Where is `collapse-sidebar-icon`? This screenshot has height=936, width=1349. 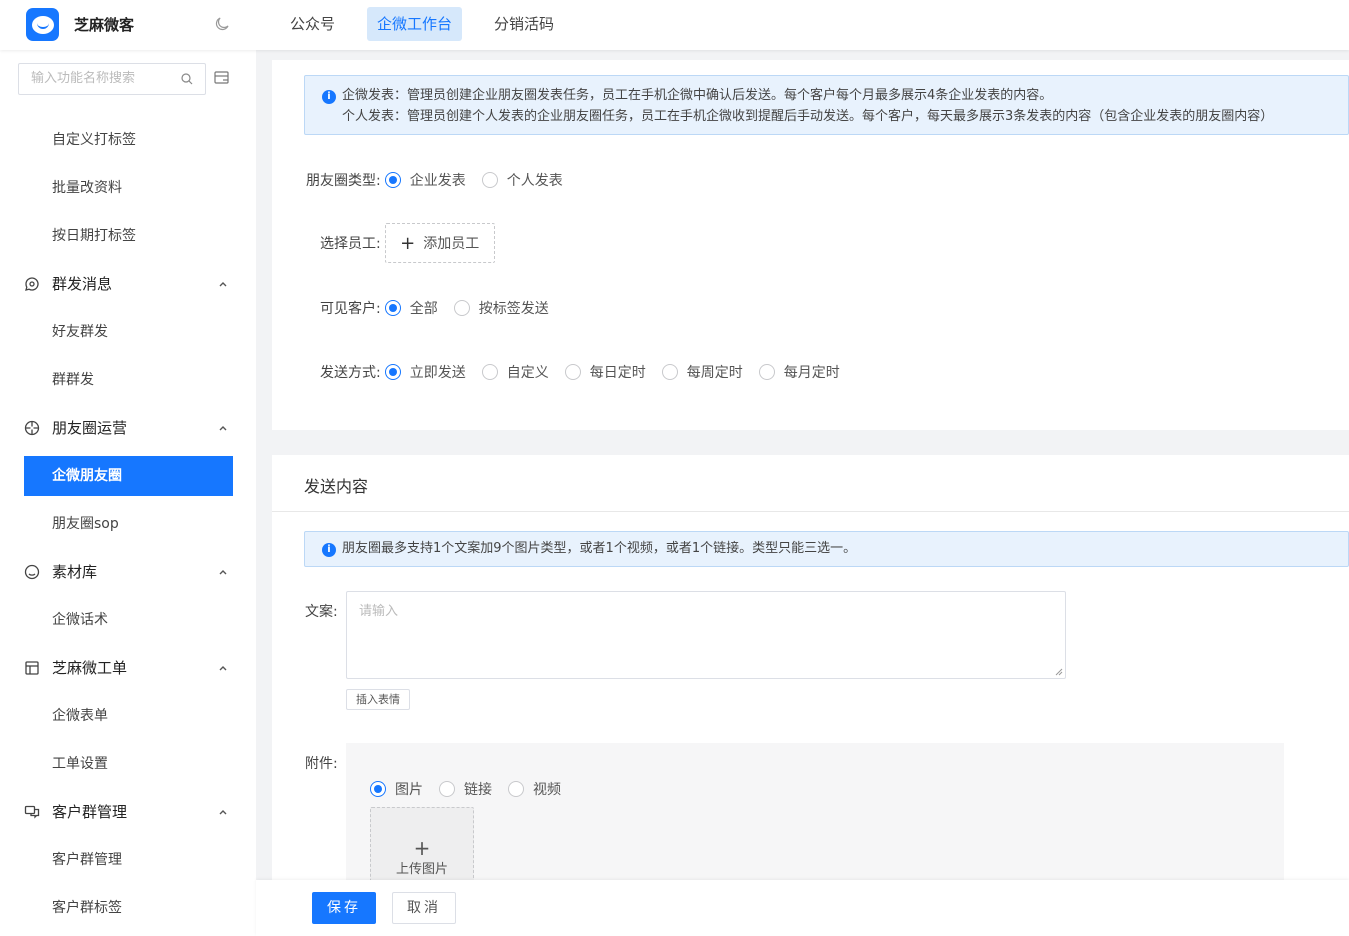 collapse-sidebar-icon is located at coordinates (222, 78).